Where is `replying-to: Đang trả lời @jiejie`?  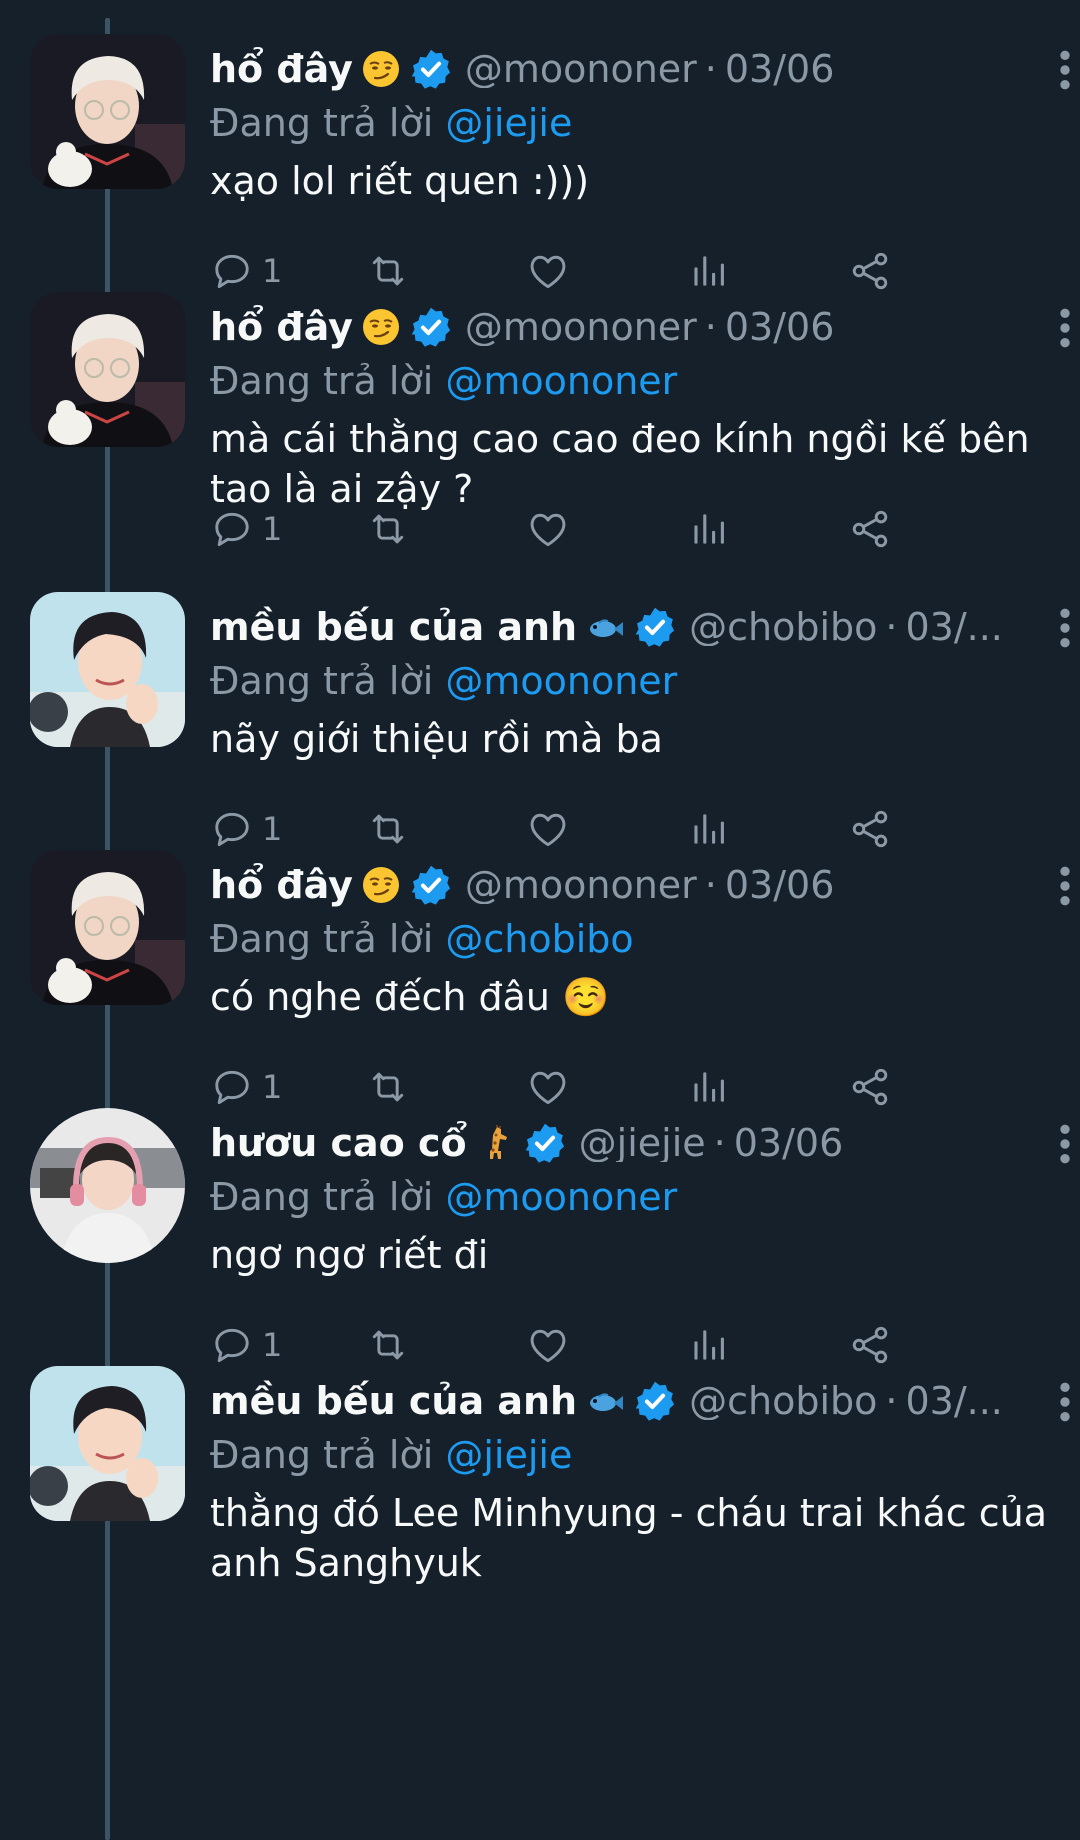 replying-to: Đang trả lời @jiejie is located at coordinates (630, 123).